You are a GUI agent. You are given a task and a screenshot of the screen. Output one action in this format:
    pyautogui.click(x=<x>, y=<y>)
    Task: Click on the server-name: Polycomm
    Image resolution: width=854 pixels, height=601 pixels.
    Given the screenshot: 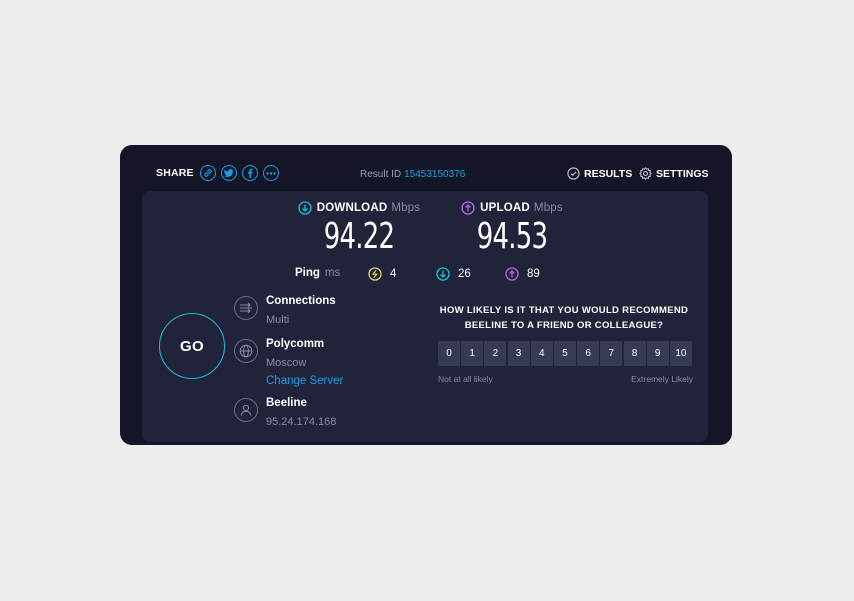 What is the action you would take?
    pyautogui.click(x=295, y=344)
    